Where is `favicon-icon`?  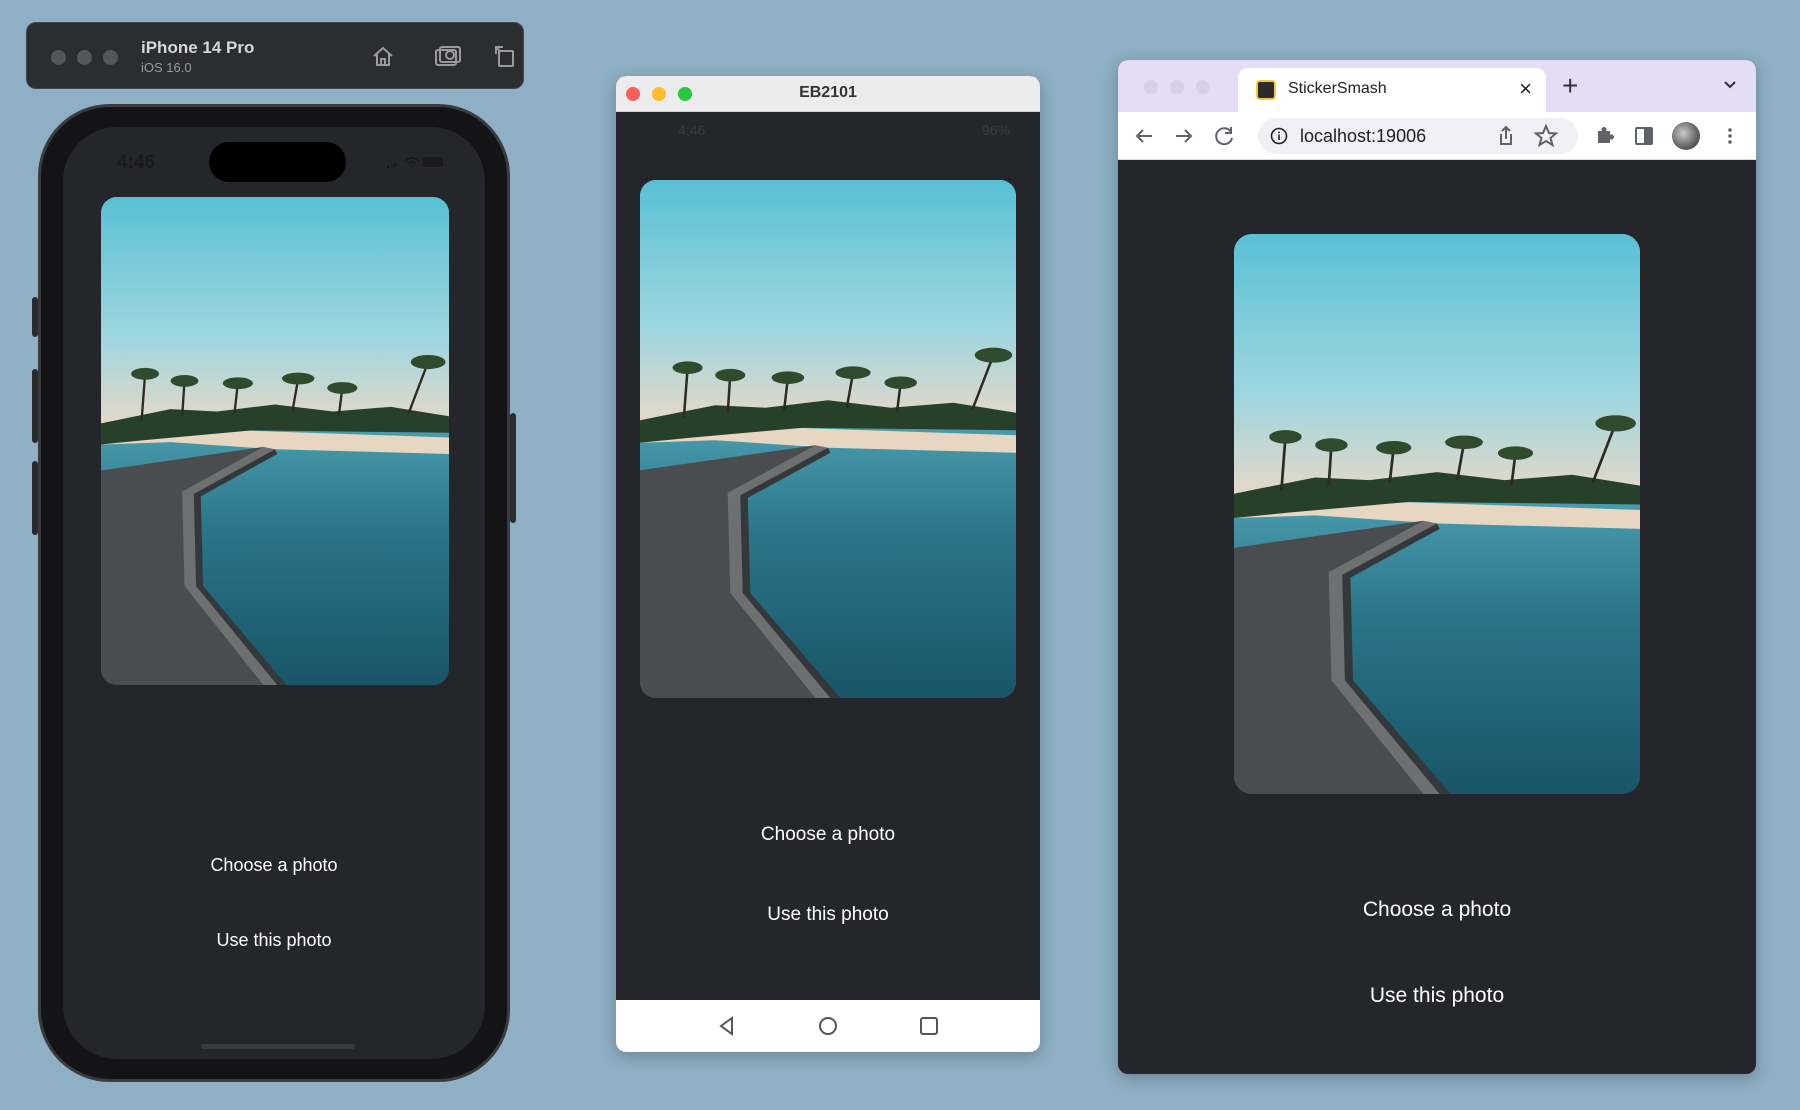 favicon-icon is located at coordinates (1266, 90).